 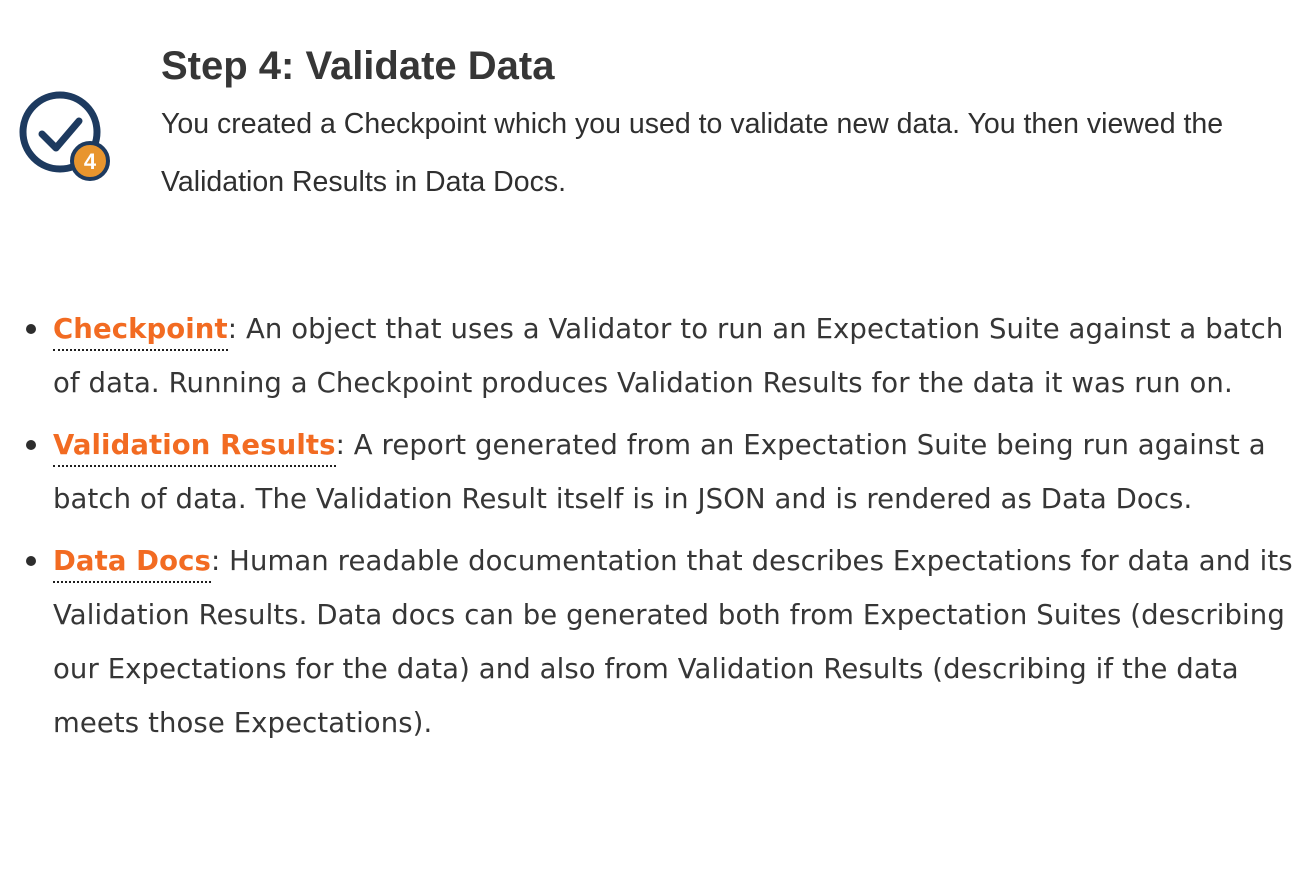 What do you see at coordinates (64, 136) in the screenshot?
I see `checkmark-circle-step-icon: 4` at bounding box center [64, 136].